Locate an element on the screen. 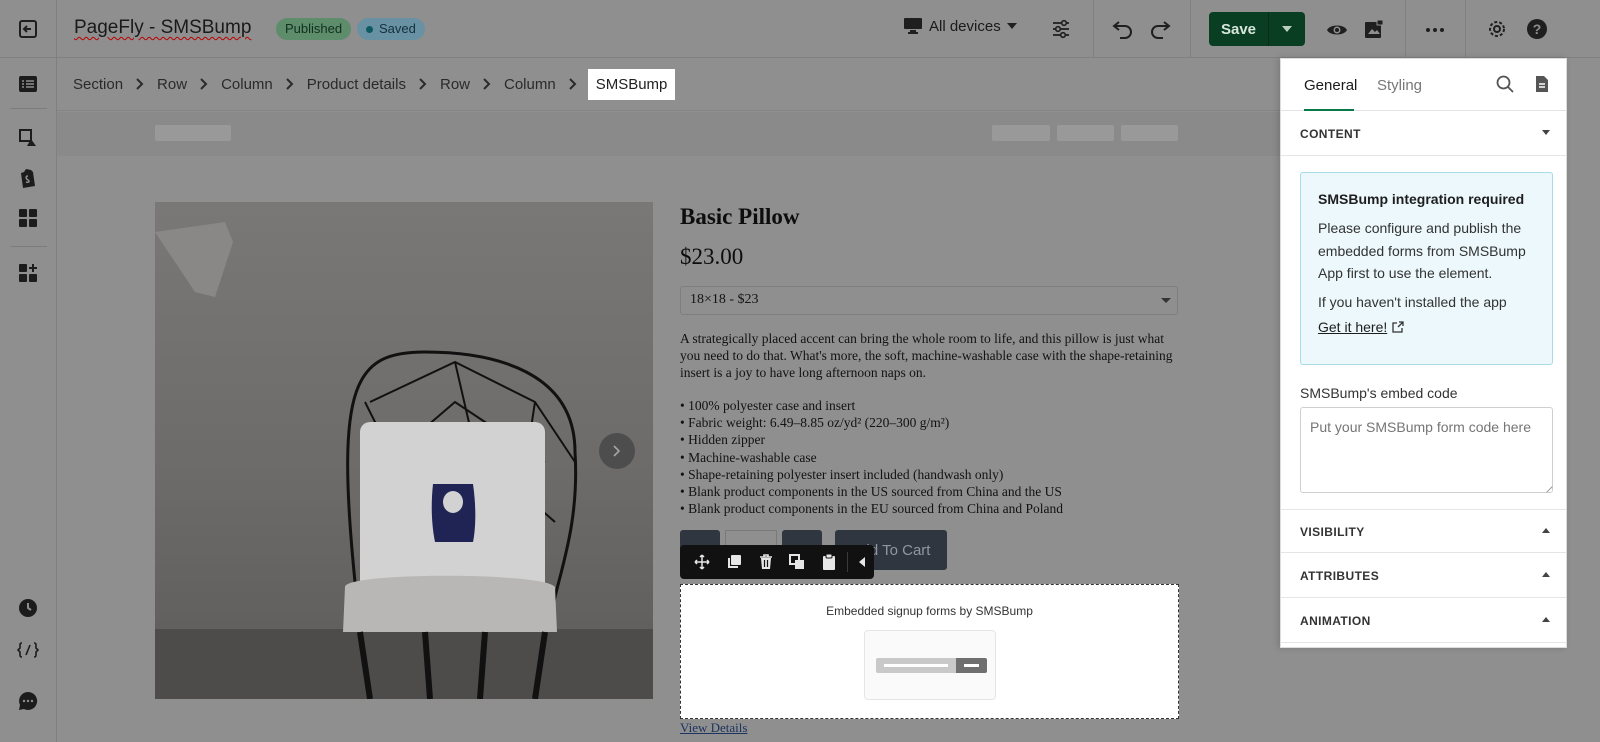  custom-code-button is located at coordinates (28, 650).